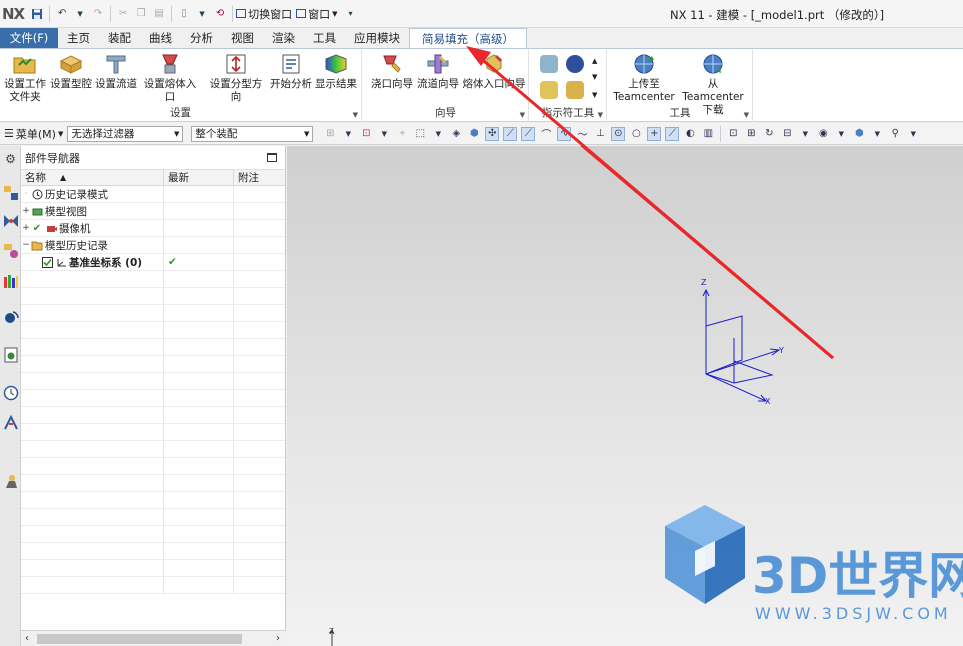 The image size is (963, 646). Describe the element at coordinates (618, 133) in the screenshot. I see `center-point-icon: ⊙` at that location.